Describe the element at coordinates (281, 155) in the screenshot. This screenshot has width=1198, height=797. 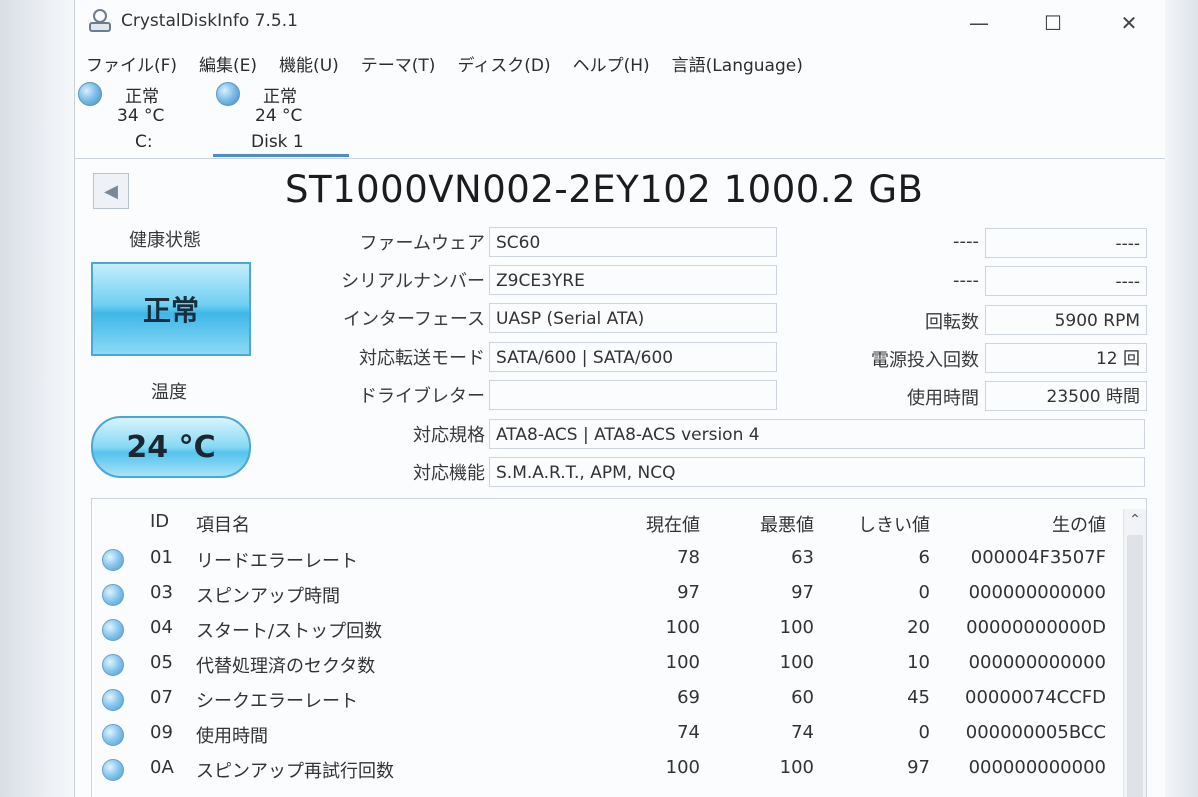
I see `active-tab-indicator` at that location.